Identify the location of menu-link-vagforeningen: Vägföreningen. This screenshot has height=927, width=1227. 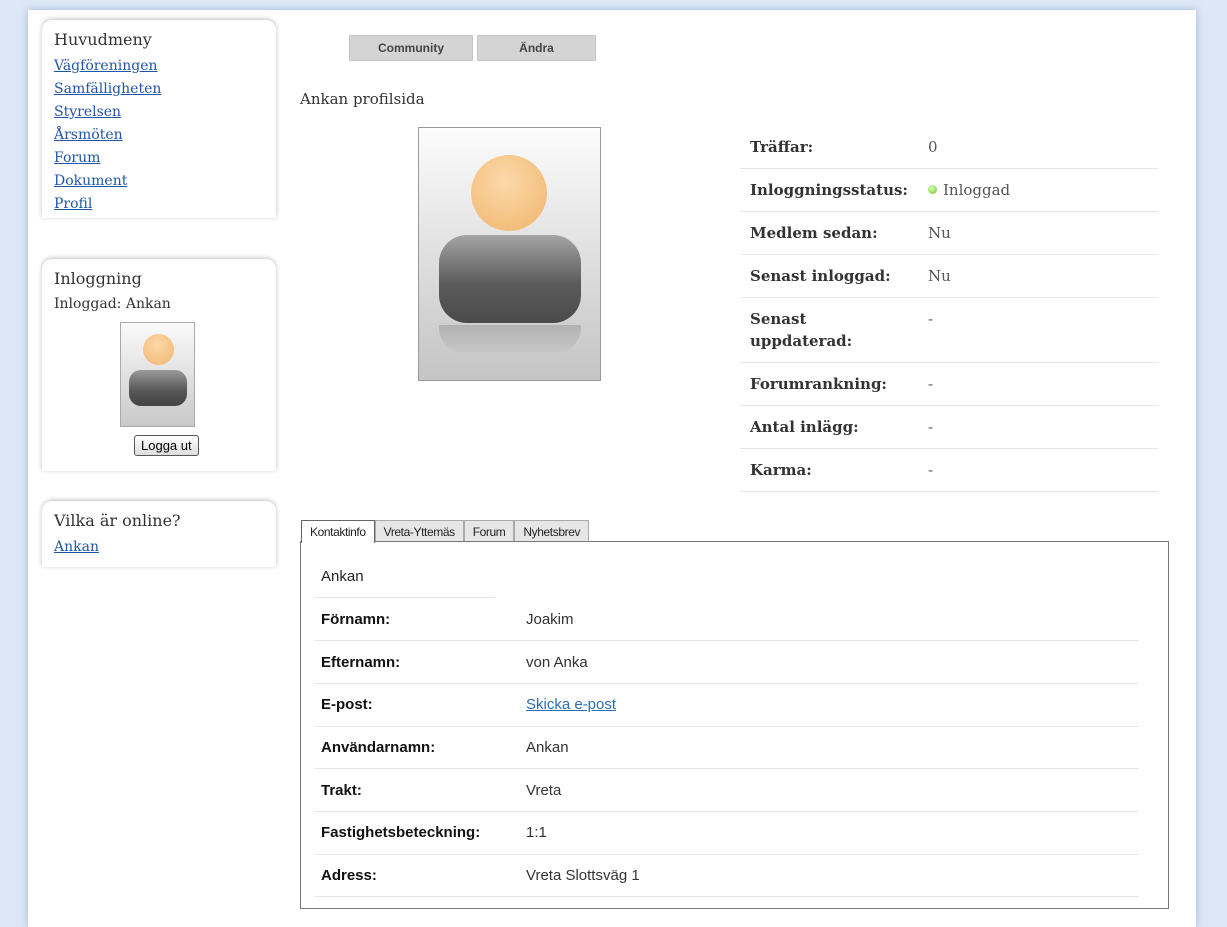
(159, 66).